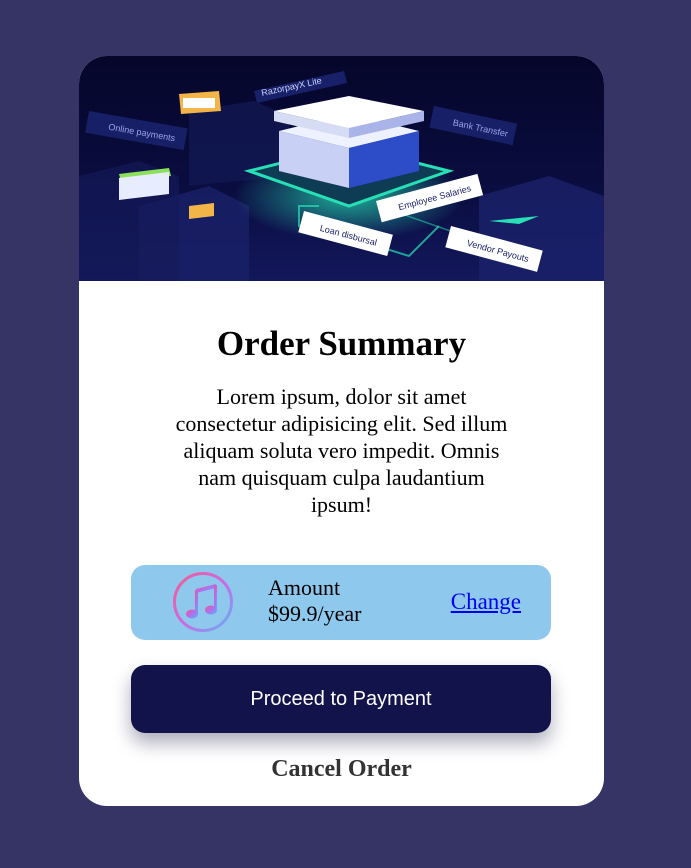 The image size is (691, 868). I want to click on page-title: Order Summary, so click(341, 343).